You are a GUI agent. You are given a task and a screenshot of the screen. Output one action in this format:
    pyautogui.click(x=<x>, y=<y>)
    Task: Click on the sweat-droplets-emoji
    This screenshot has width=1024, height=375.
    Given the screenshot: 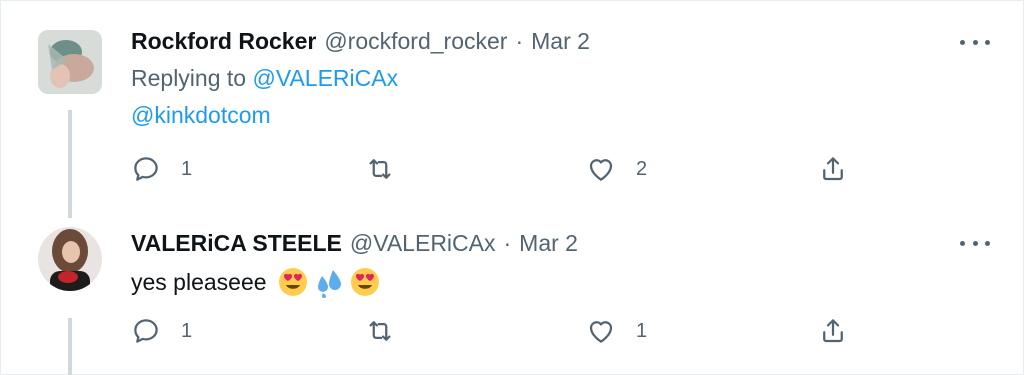 What is the action you would take?
    pyautogui.click(x=329, y=282)
    